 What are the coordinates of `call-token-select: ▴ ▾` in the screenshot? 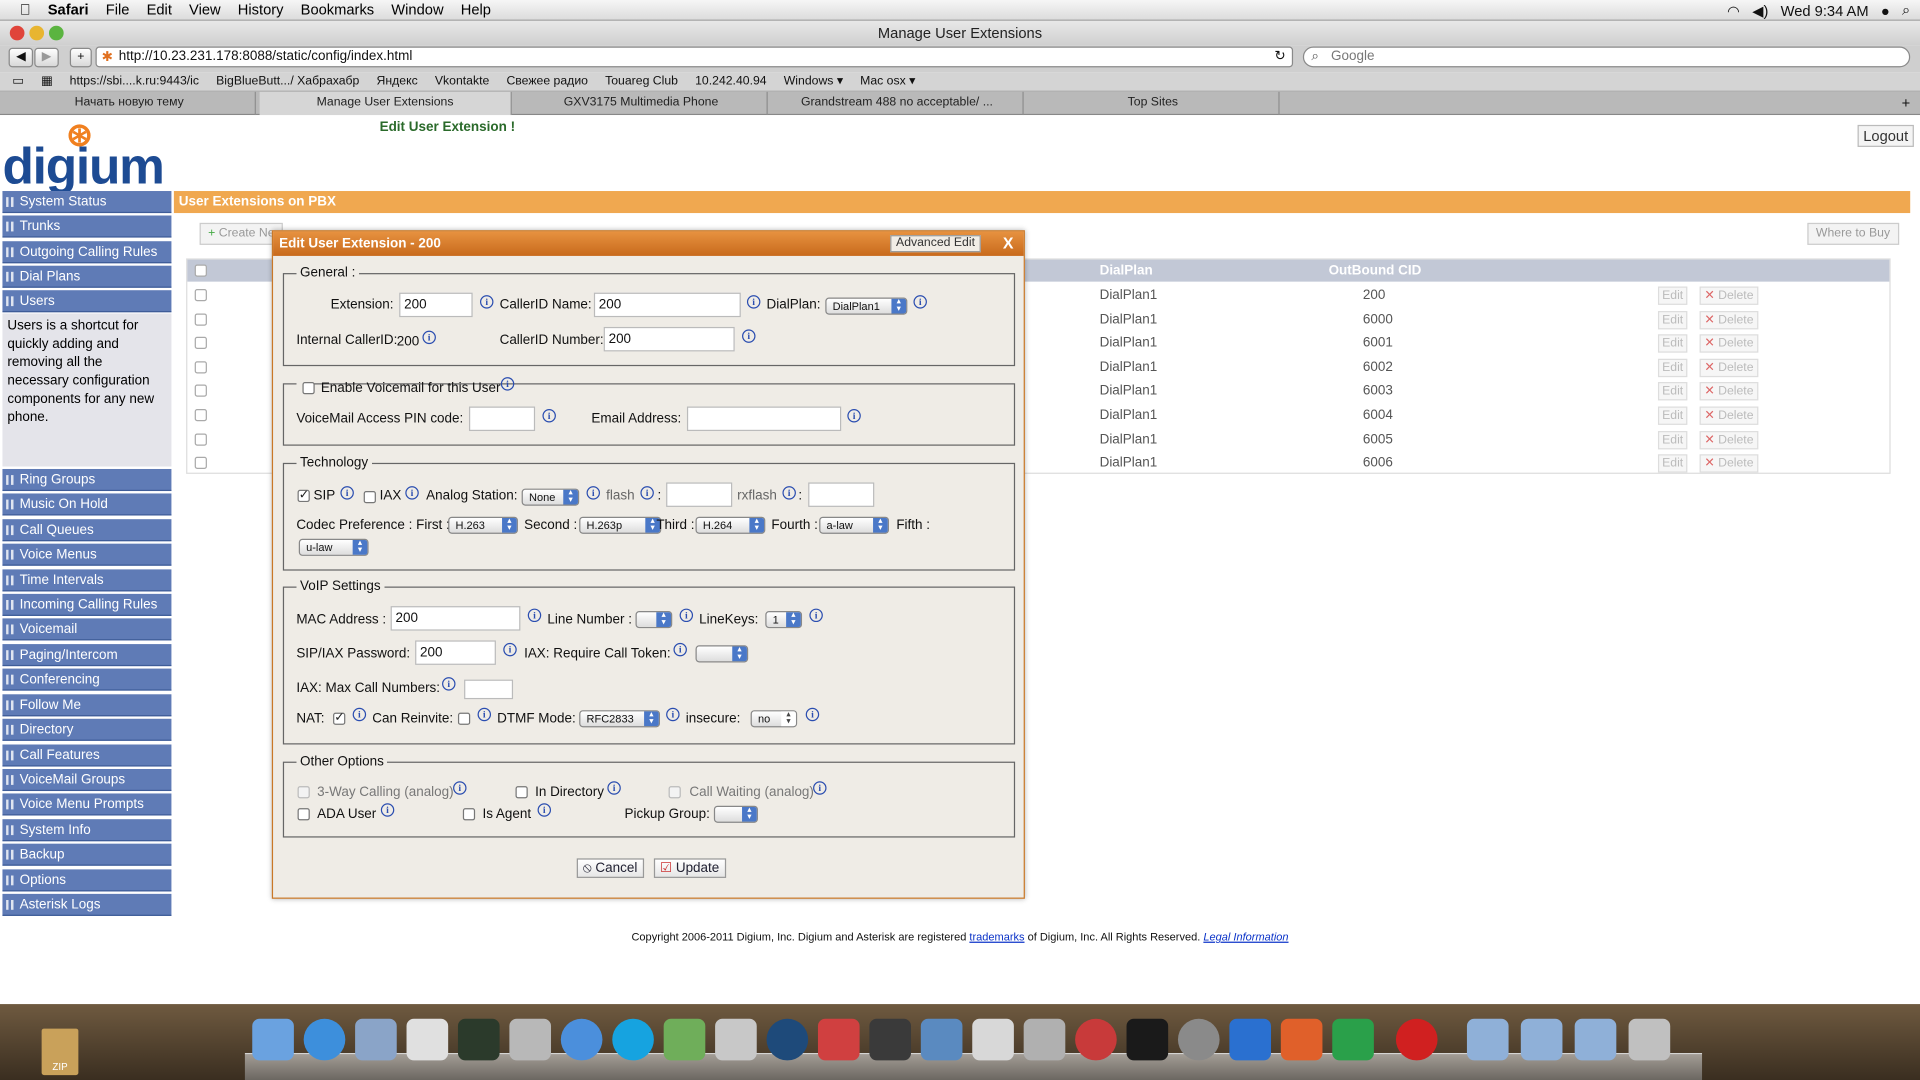 It's located at (722, 654).